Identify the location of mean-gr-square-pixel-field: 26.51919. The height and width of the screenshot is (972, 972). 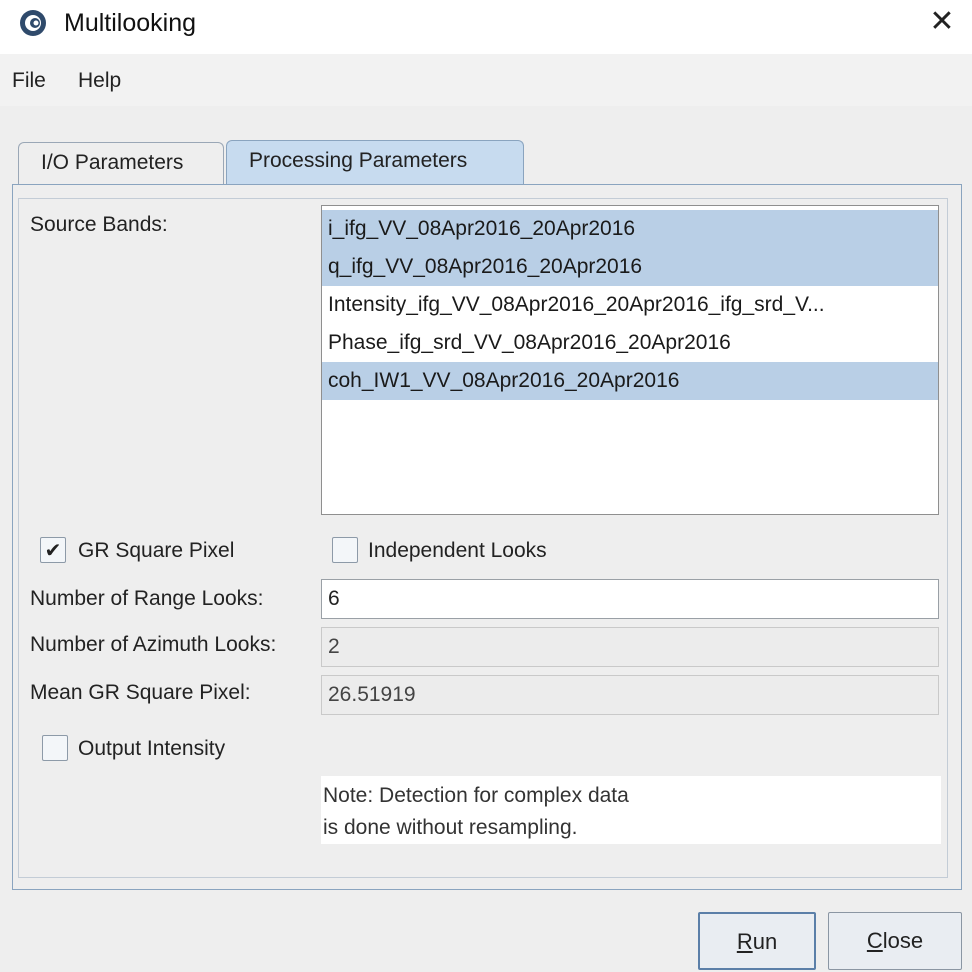
(630, 695).